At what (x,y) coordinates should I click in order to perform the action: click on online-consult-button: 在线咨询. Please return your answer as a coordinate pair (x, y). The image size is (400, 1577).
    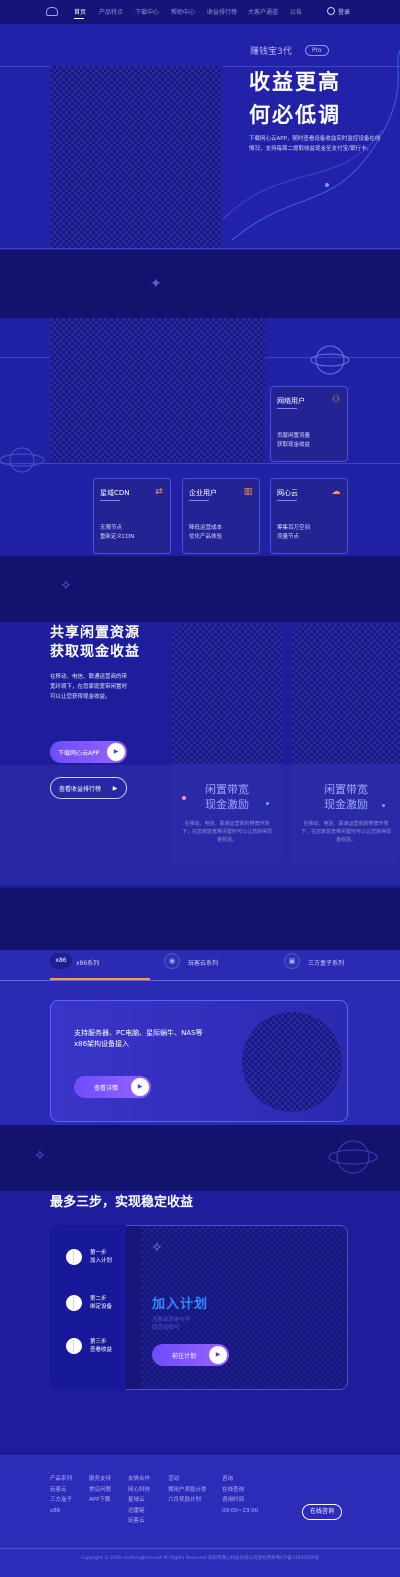
    Looking at the image, I should click on (322, 1512).